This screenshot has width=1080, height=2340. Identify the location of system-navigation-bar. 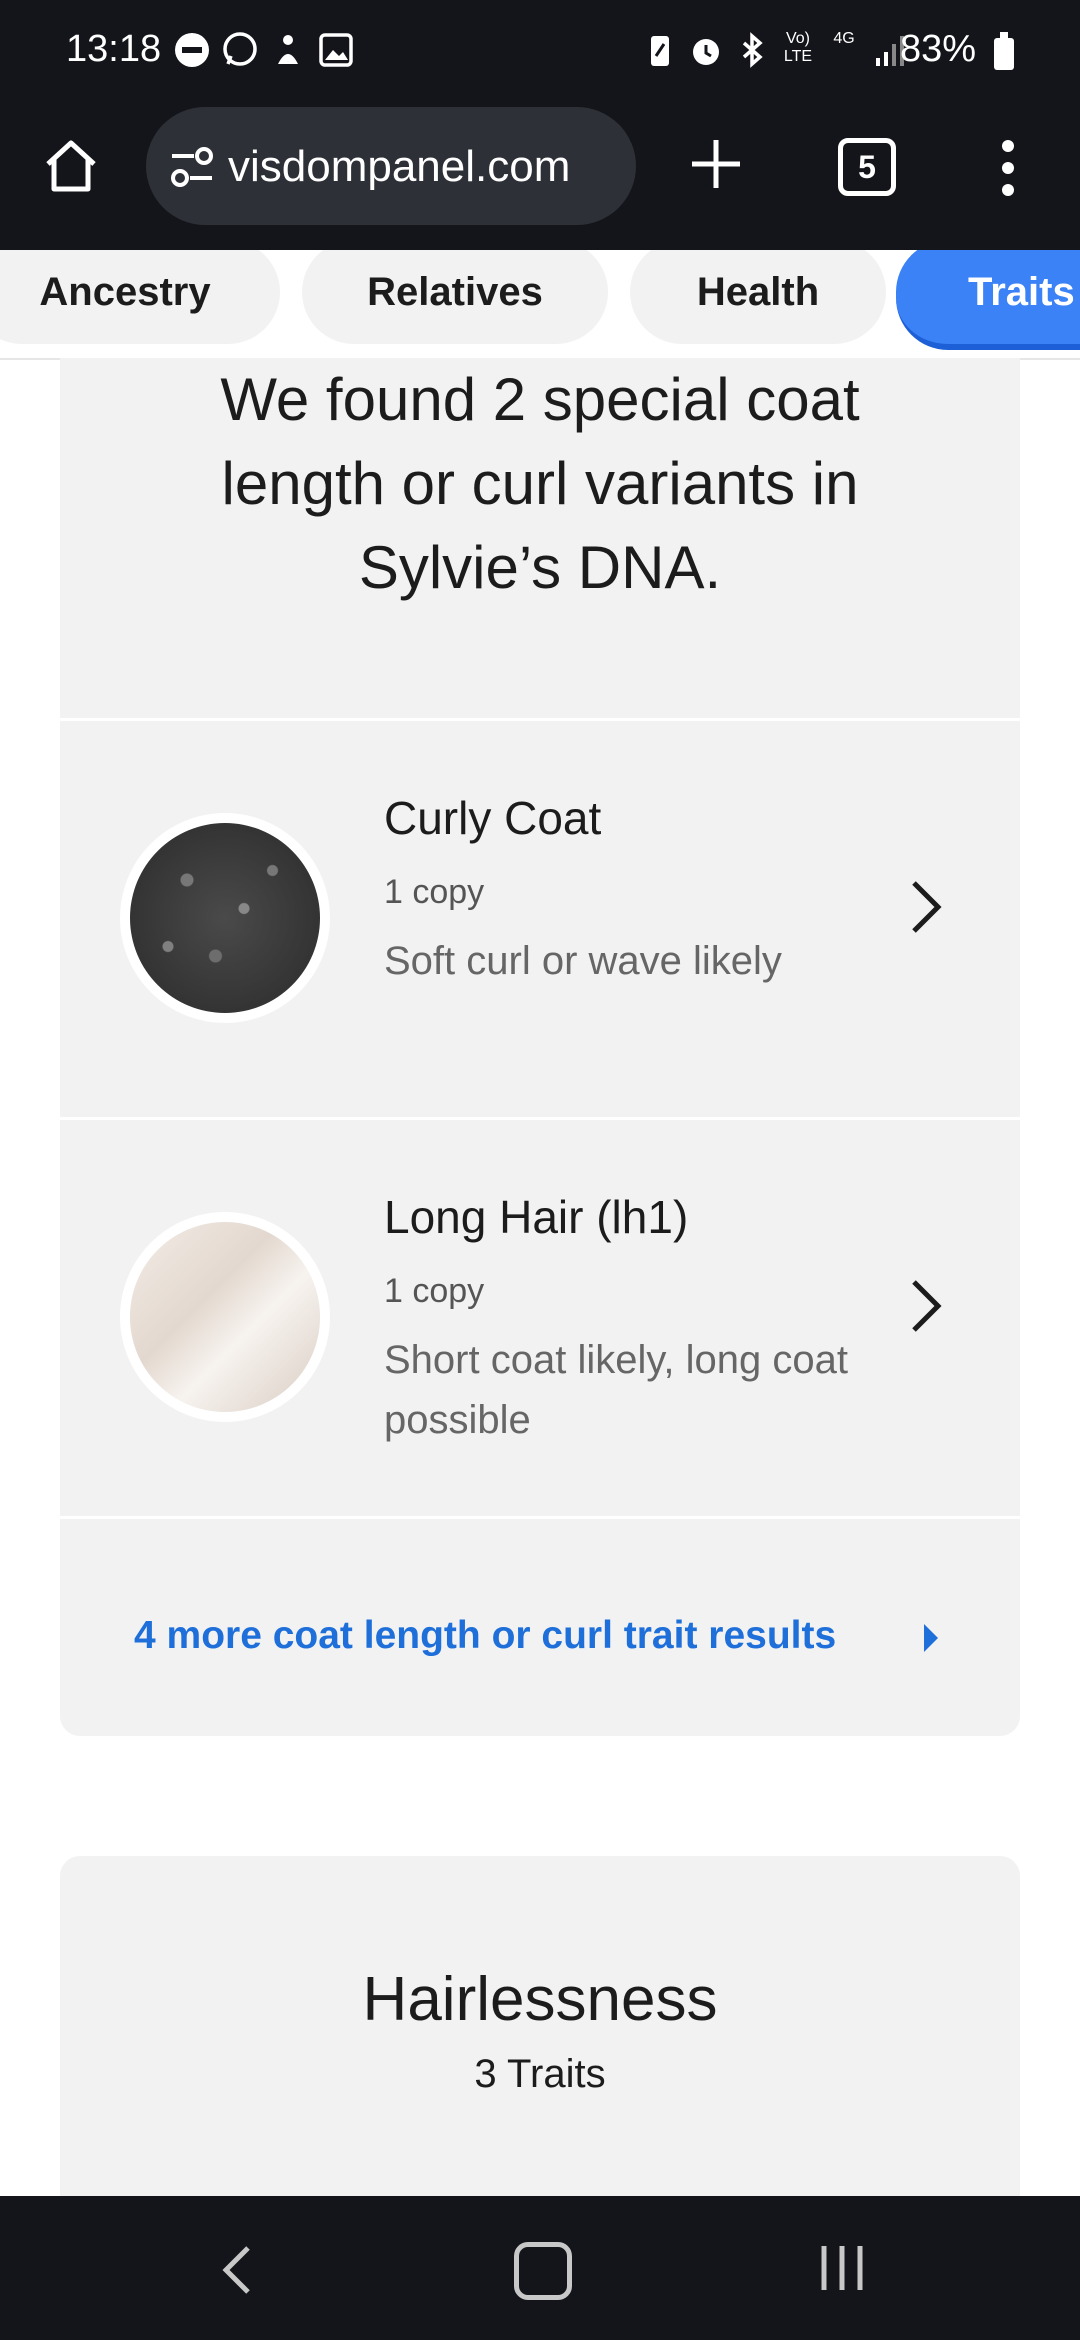
(540, 2268).